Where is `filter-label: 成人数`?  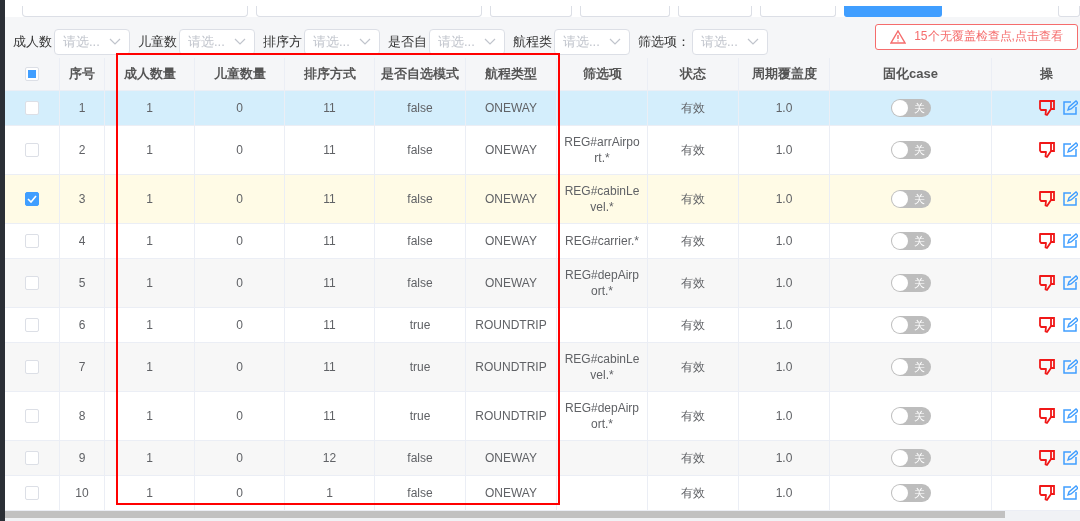 filter-label: 成人数 is located at coordinates (32, 41).